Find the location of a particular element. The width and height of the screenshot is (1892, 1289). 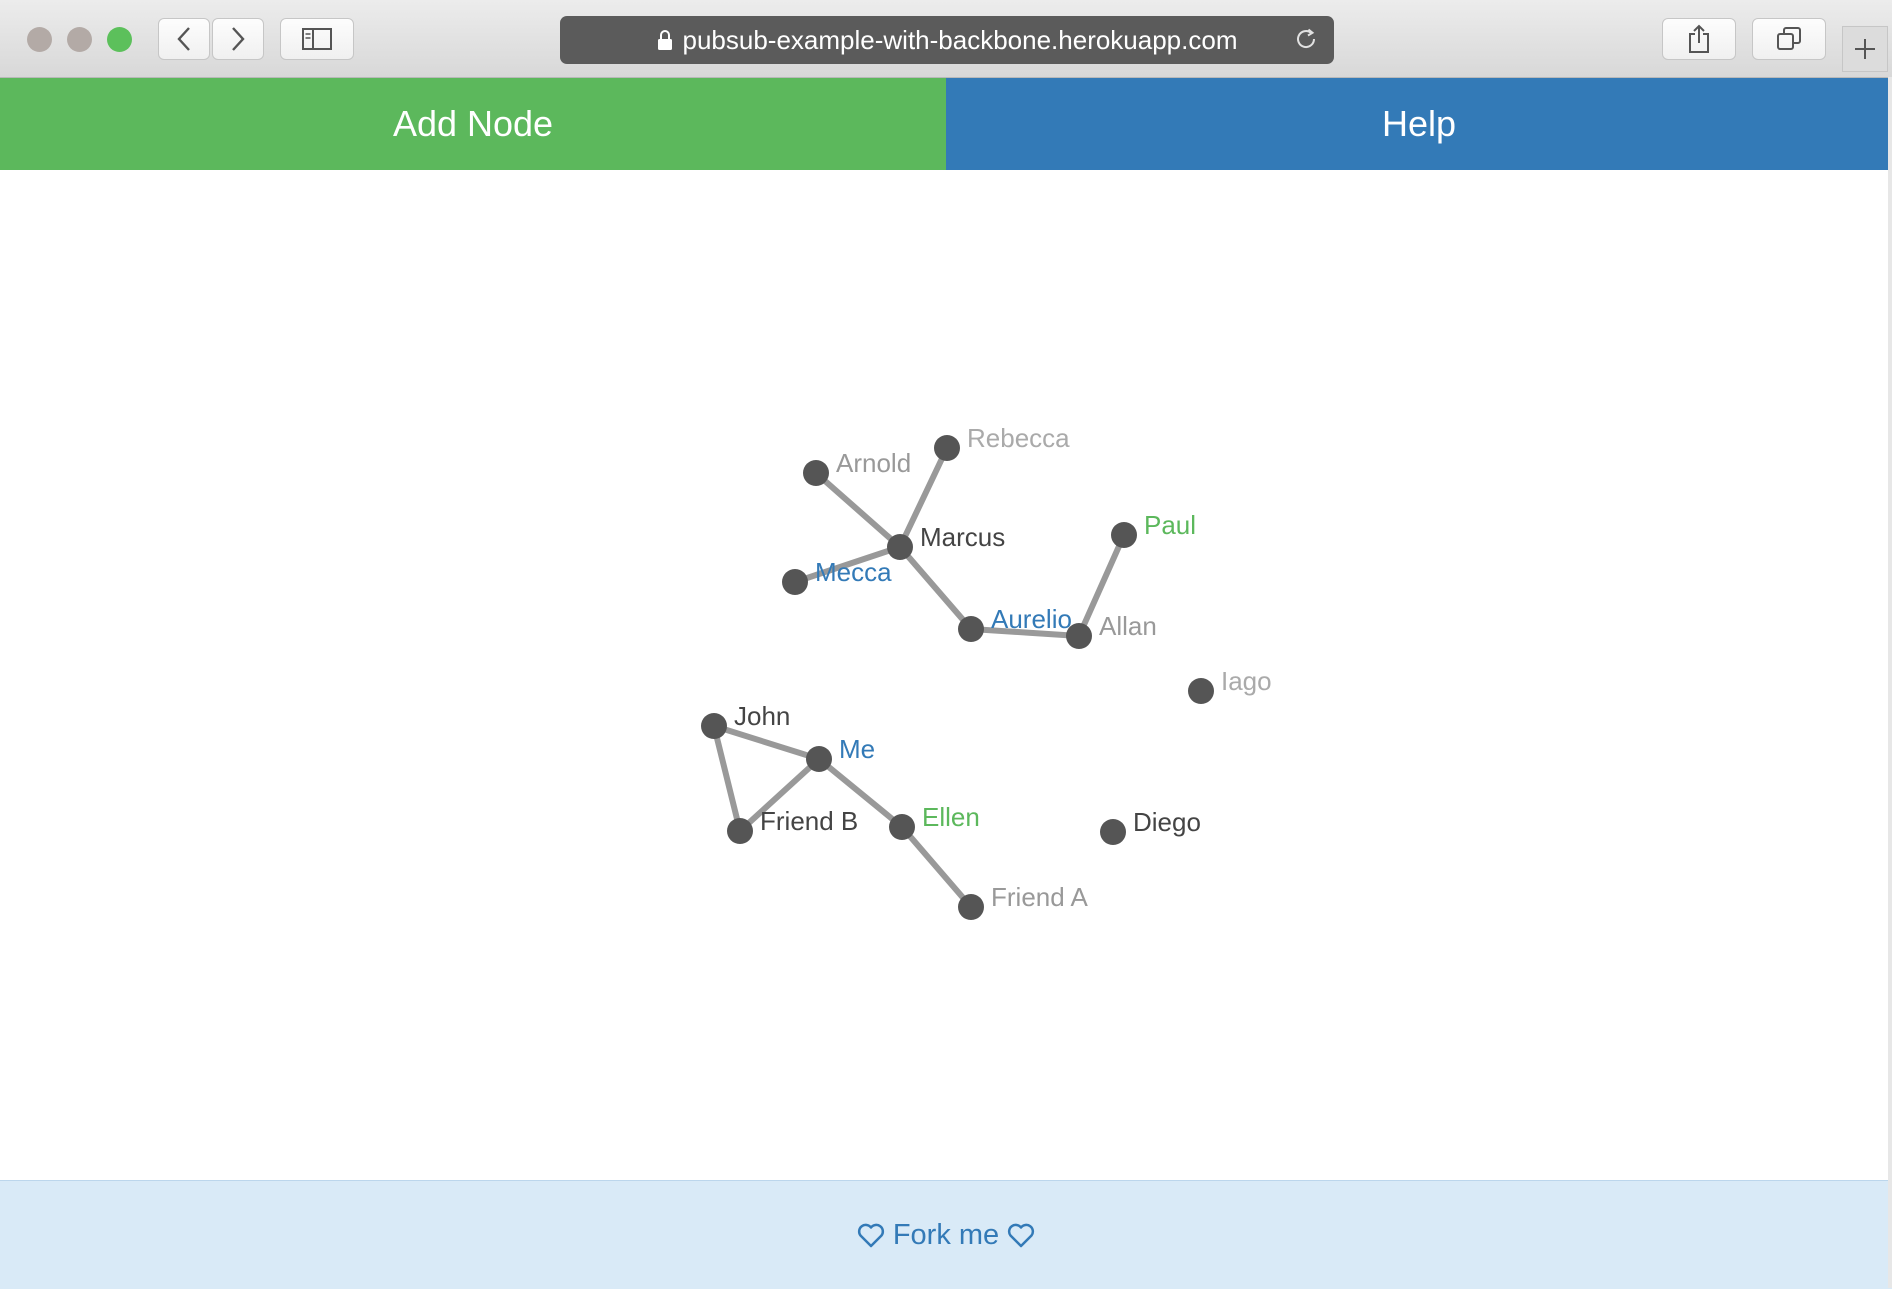

graph-node-label: Ellen is located at coordinates (951, 817).